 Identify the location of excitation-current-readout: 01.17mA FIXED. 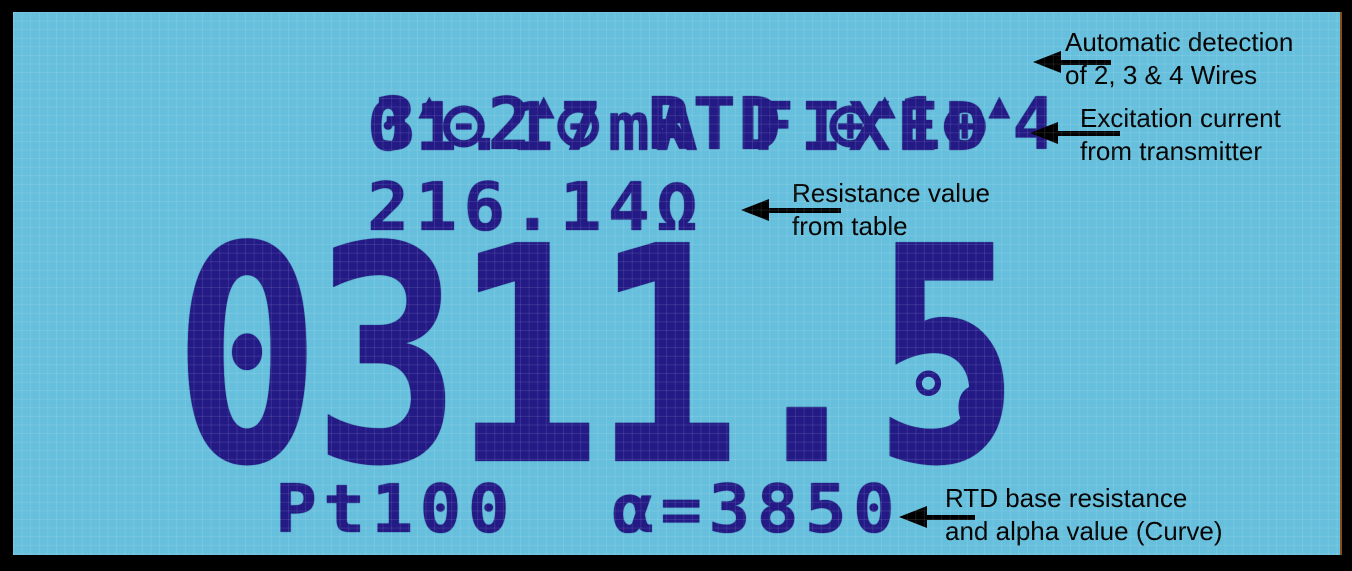
(680, 127).